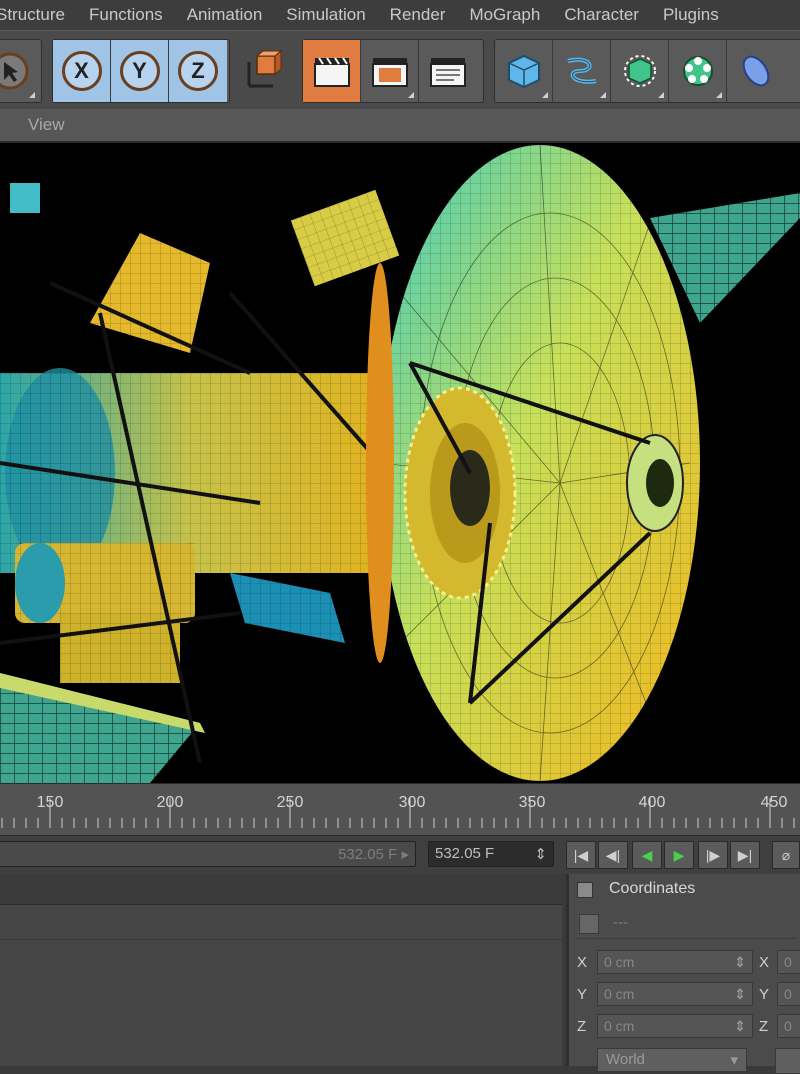 The height and width of the screenshot is (1074, 800). Describe the element at coordinates (400, 126) in the screenshot. I see `viewport-header: View` at that location.